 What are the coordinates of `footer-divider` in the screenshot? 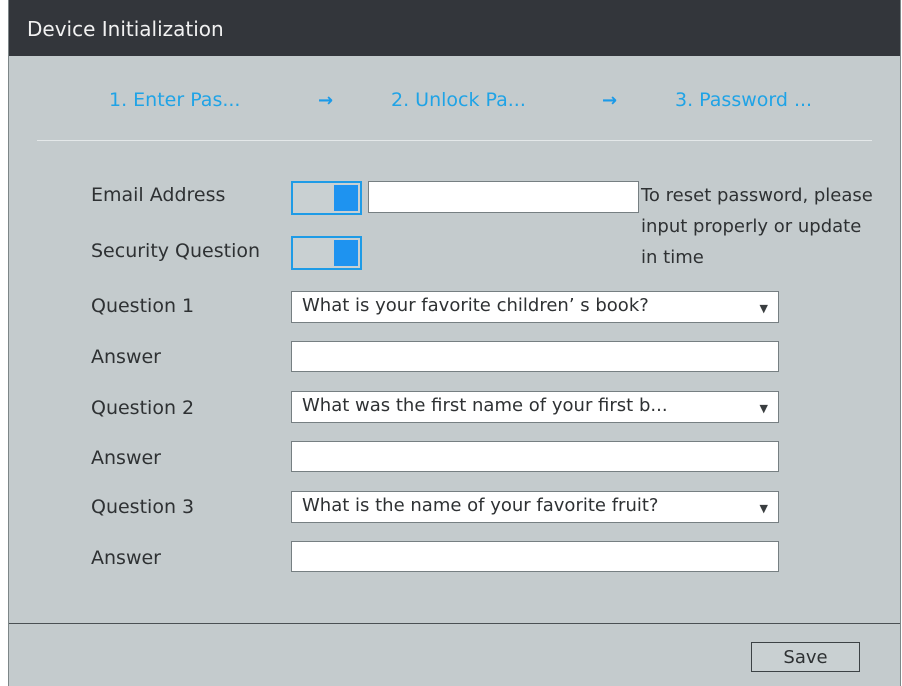 It's located at (454, 623).